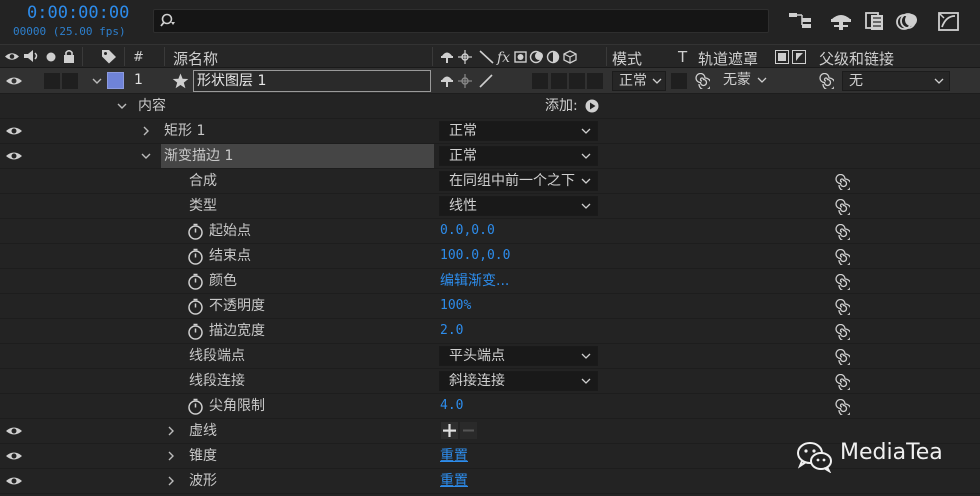 This screenshot has height=496, width=980. Describe the element at coordinates (109, 56) in the screenshot. I see `label-tag-icon` at that location.